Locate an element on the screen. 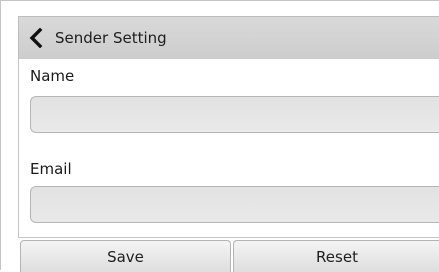  email-label: Email is located at coordinates (51, 169).